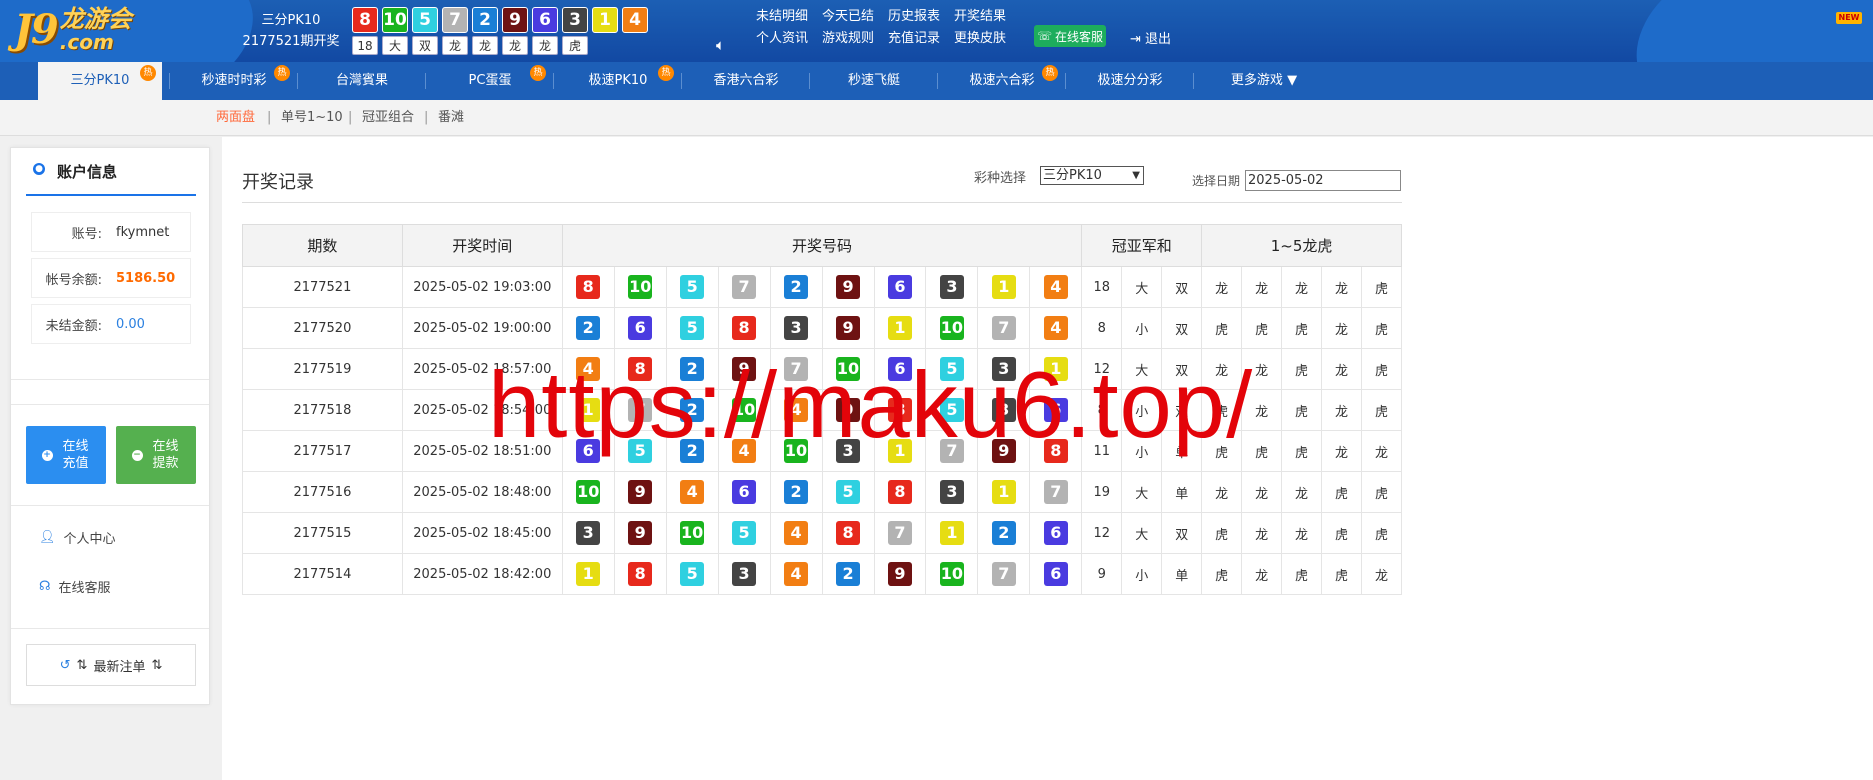  I want to click on top-link: 更换皮肤, so click(980, 39).